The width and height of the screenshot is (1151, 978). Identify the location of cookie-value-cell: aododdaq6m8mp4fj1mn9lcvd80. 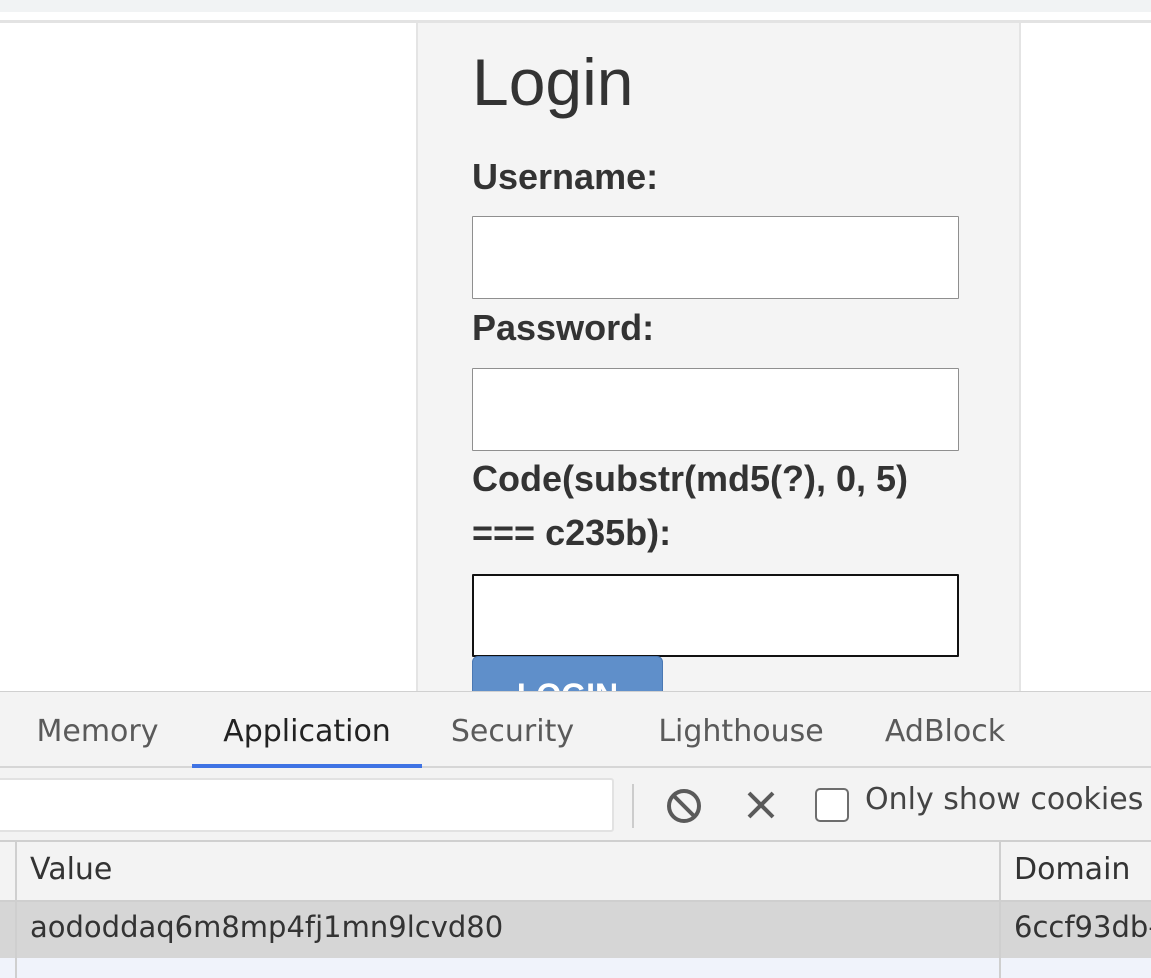
(267, 927).